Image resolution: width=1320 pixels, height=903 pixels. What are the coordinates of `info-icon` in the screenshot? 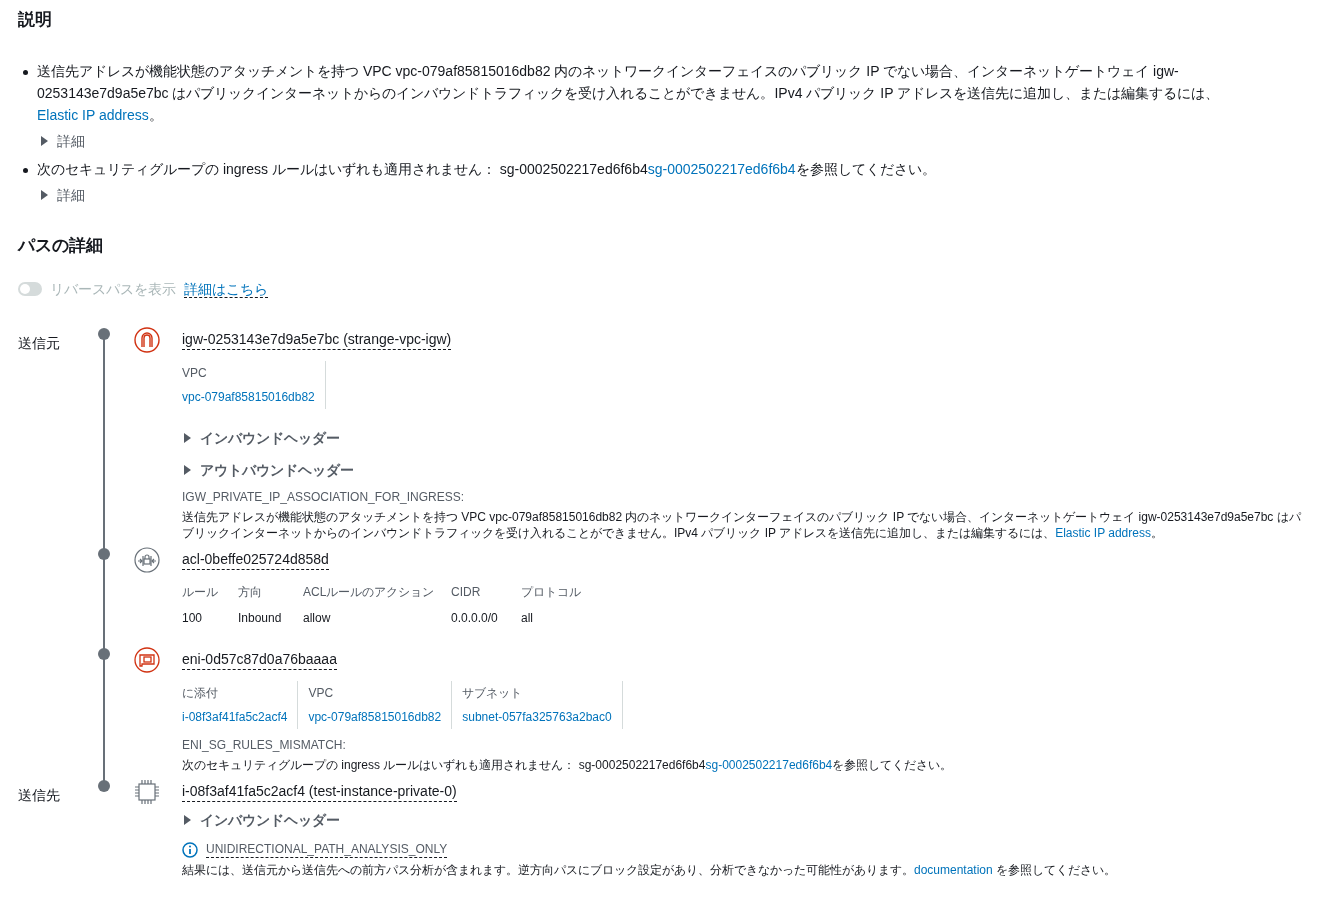 It's located at (190, 849).